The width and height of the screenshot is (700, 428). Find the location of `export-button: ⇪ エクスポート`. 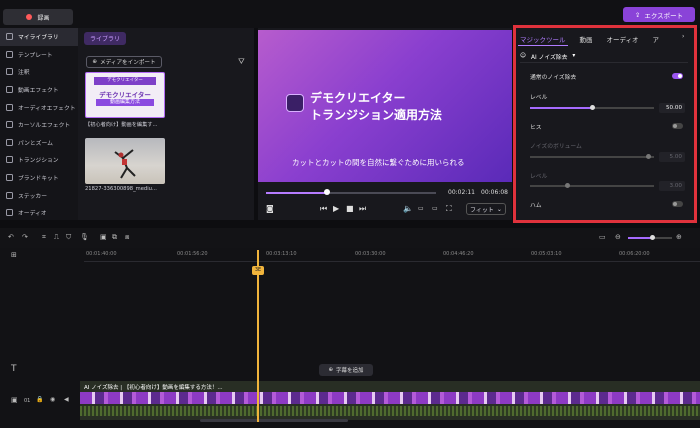

export-button: ⇪ エクスポート is located at coordinates (659, 14).